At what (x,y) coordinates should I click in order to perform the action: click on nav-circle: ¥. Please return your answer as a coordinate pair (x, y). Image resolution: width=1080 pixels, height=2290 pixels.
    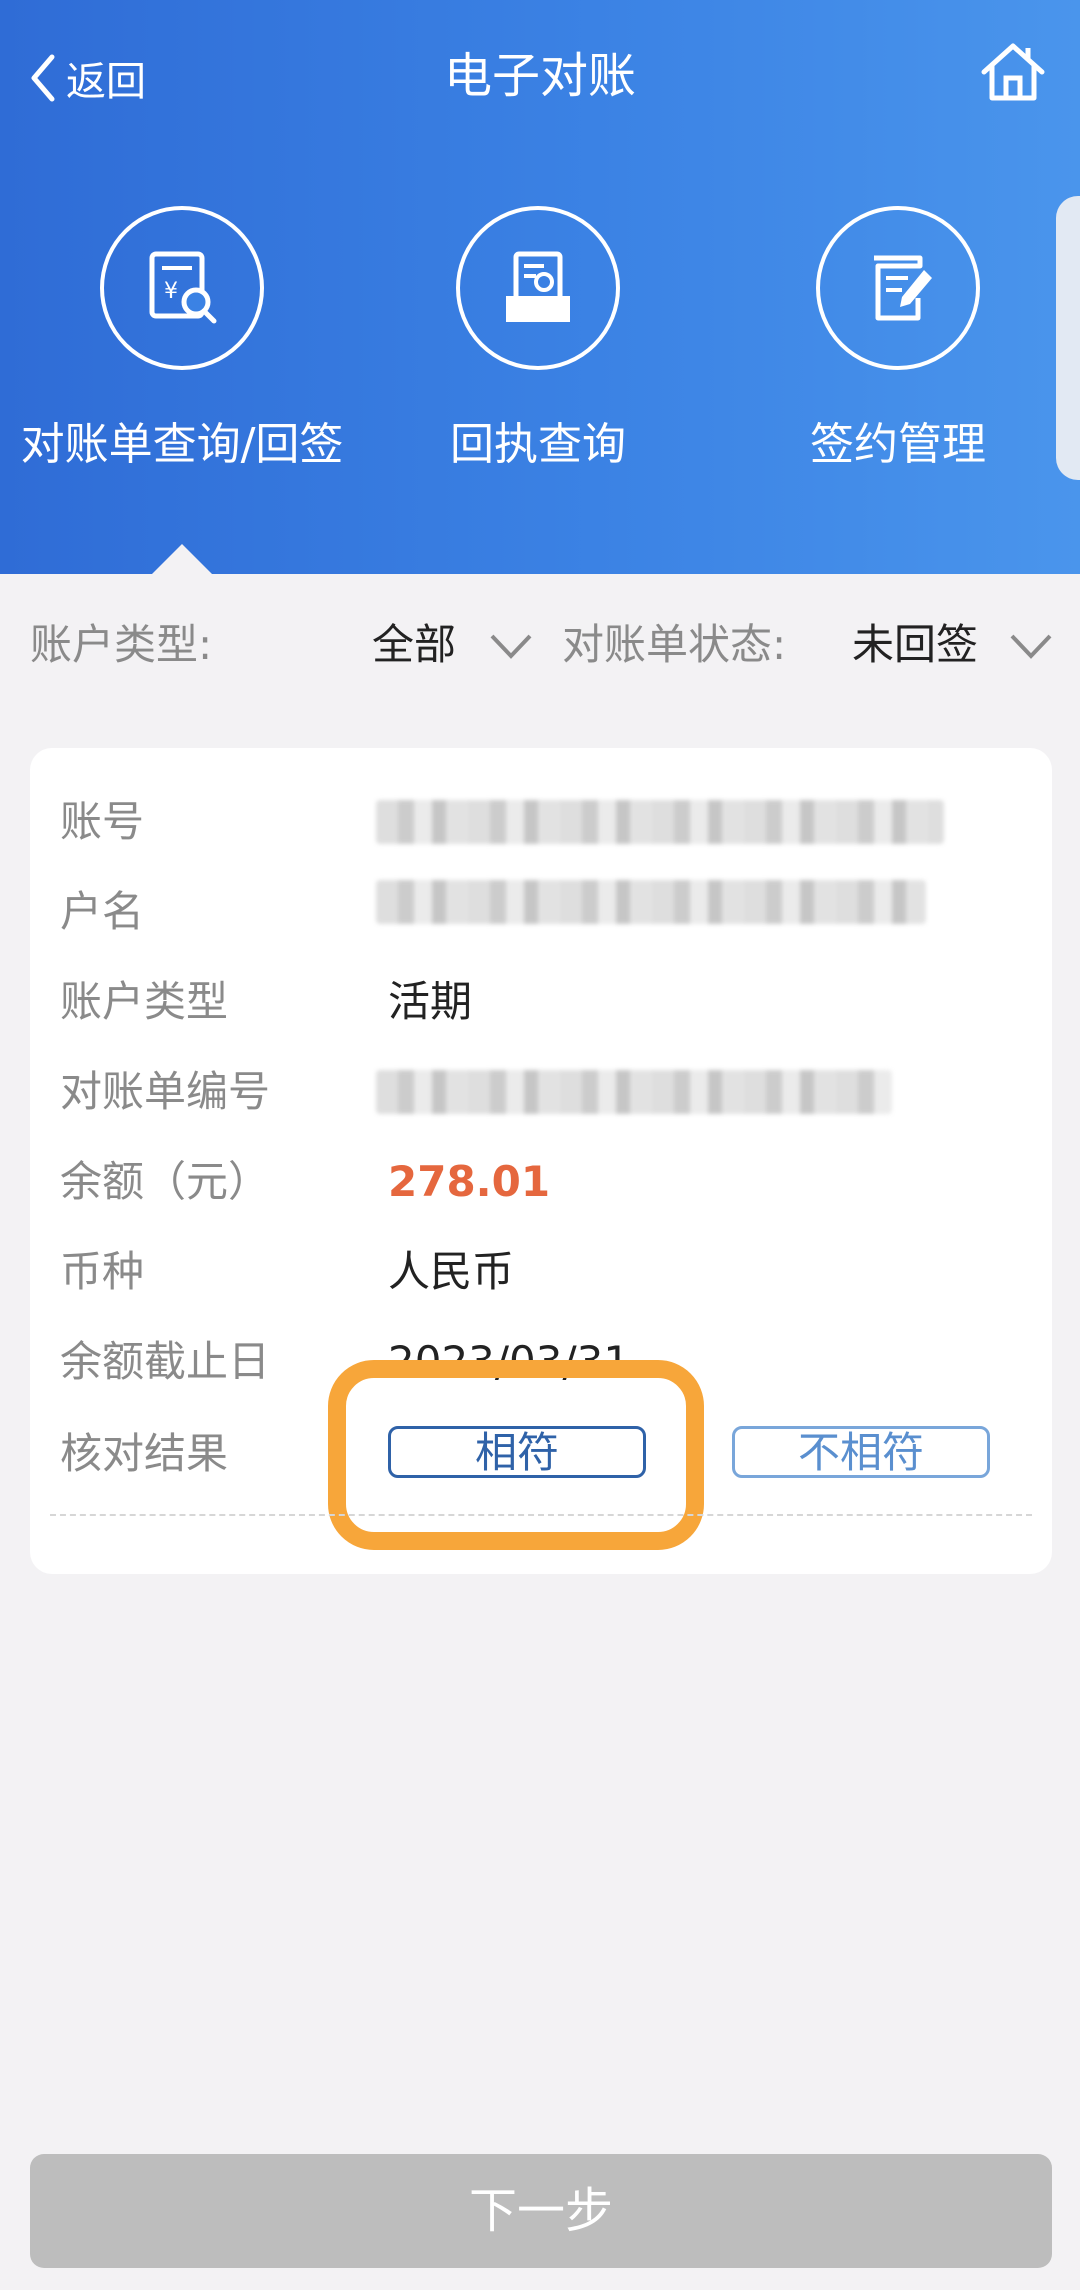
    Looking at the image, I should click on (182, 288).